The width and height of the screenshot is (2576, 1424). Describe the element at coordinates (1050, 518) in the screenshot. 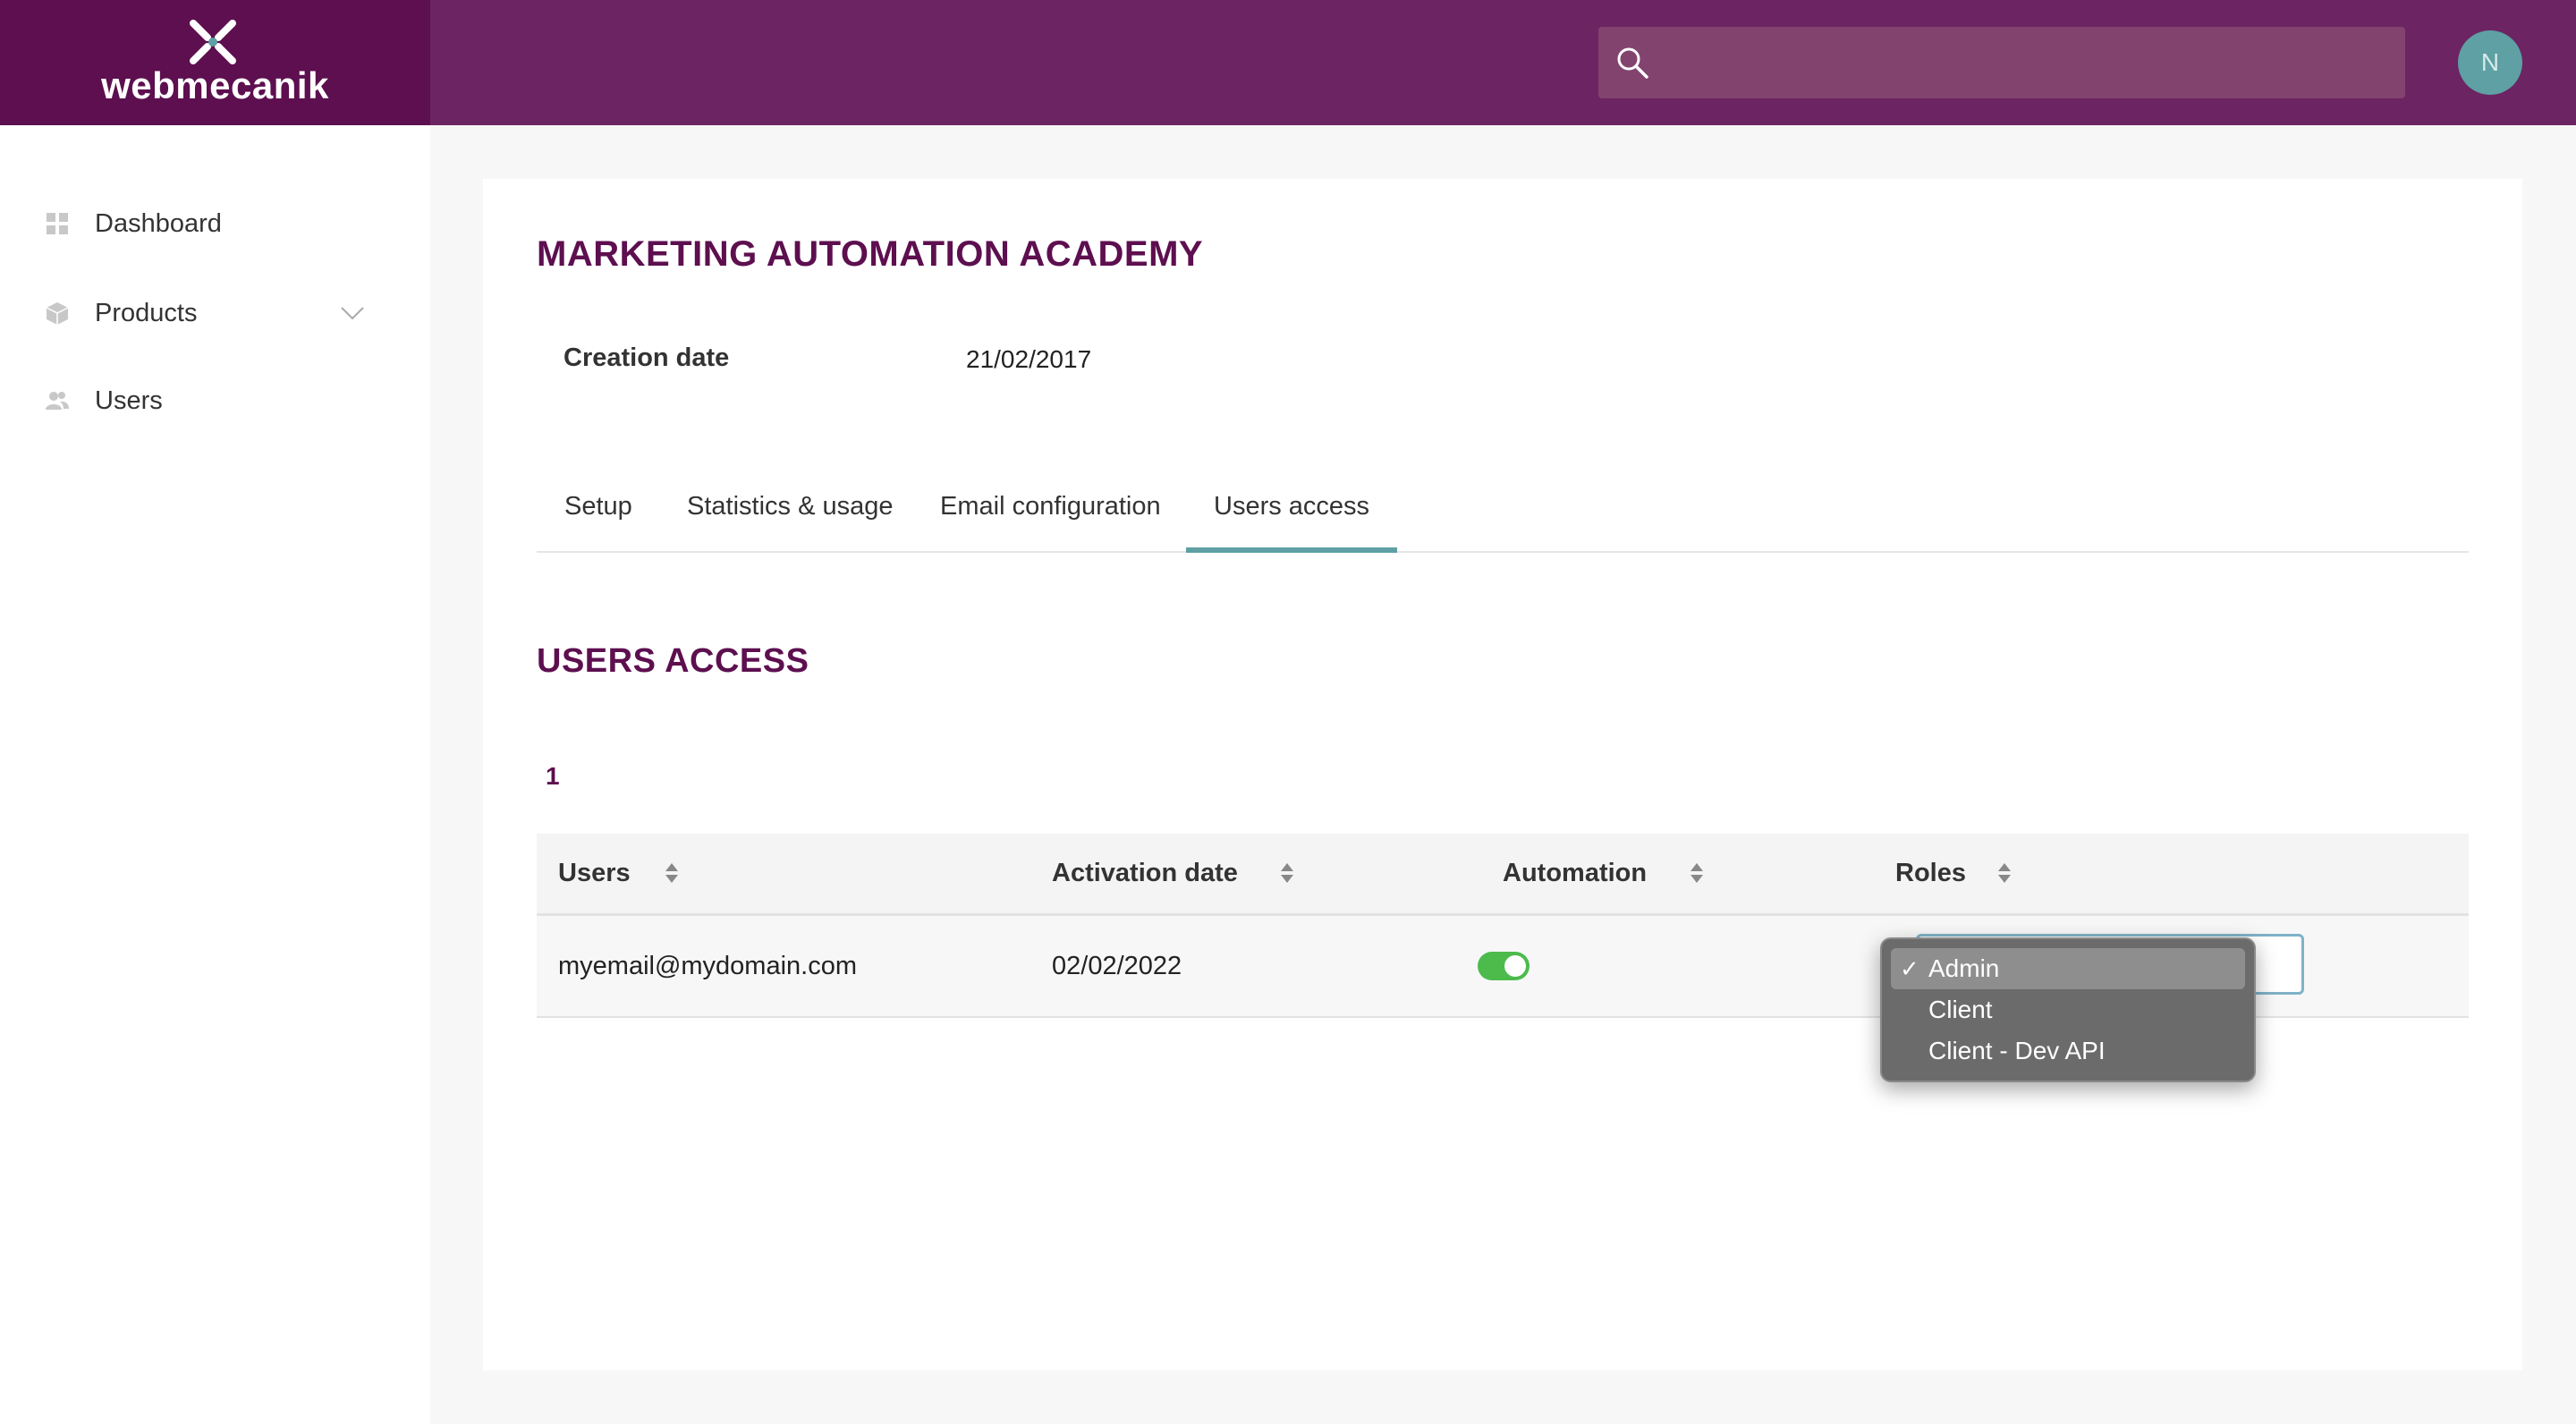

I see `tab-email-configuration: Email configuration` at that location.